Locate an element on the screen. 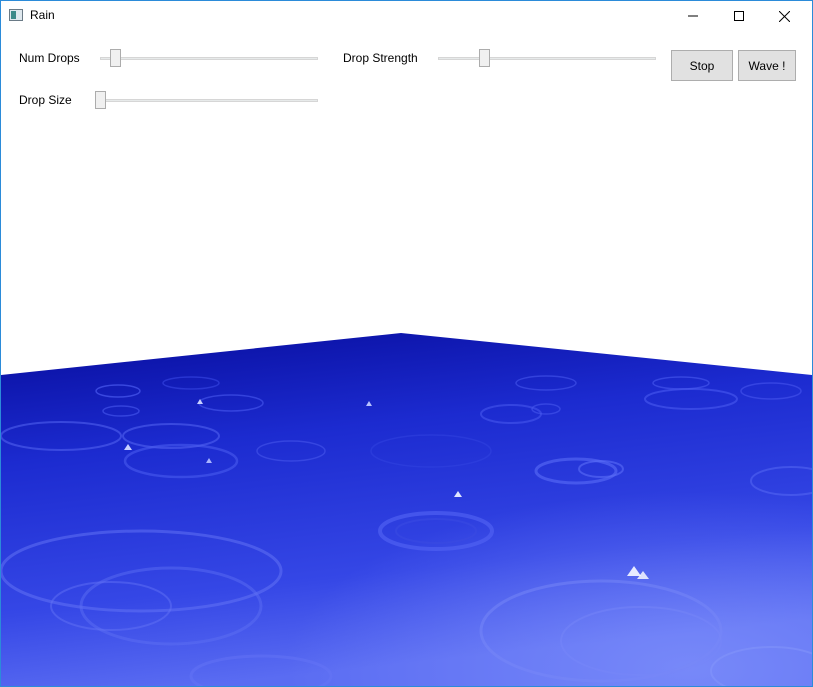 This screenshot has width=813, height=687. close-icon is located at coordinates (784, 16).